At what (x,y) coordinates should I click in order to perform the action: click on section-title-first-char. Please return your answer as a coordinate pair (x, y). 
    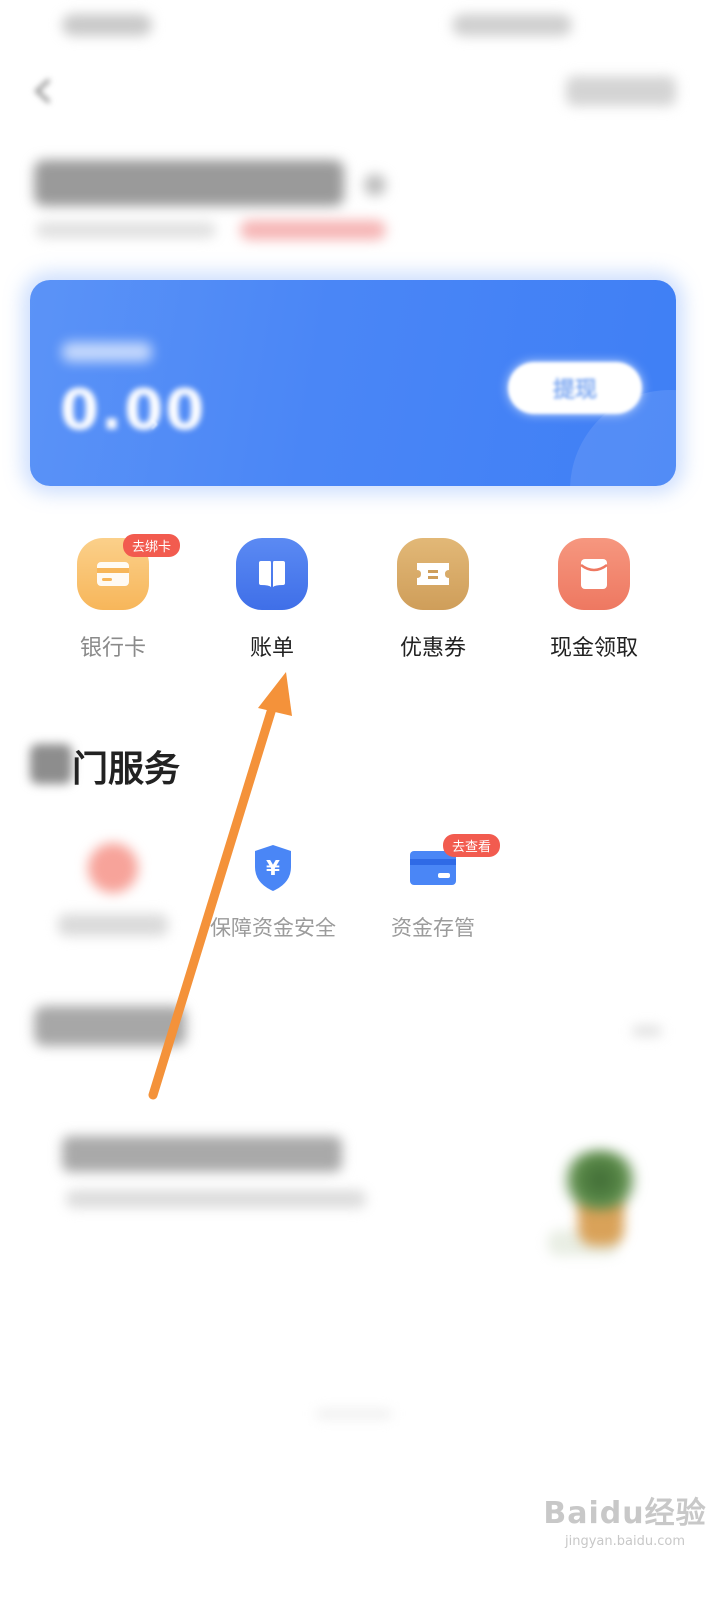
    Looking at the image, I should click on (51, 764).